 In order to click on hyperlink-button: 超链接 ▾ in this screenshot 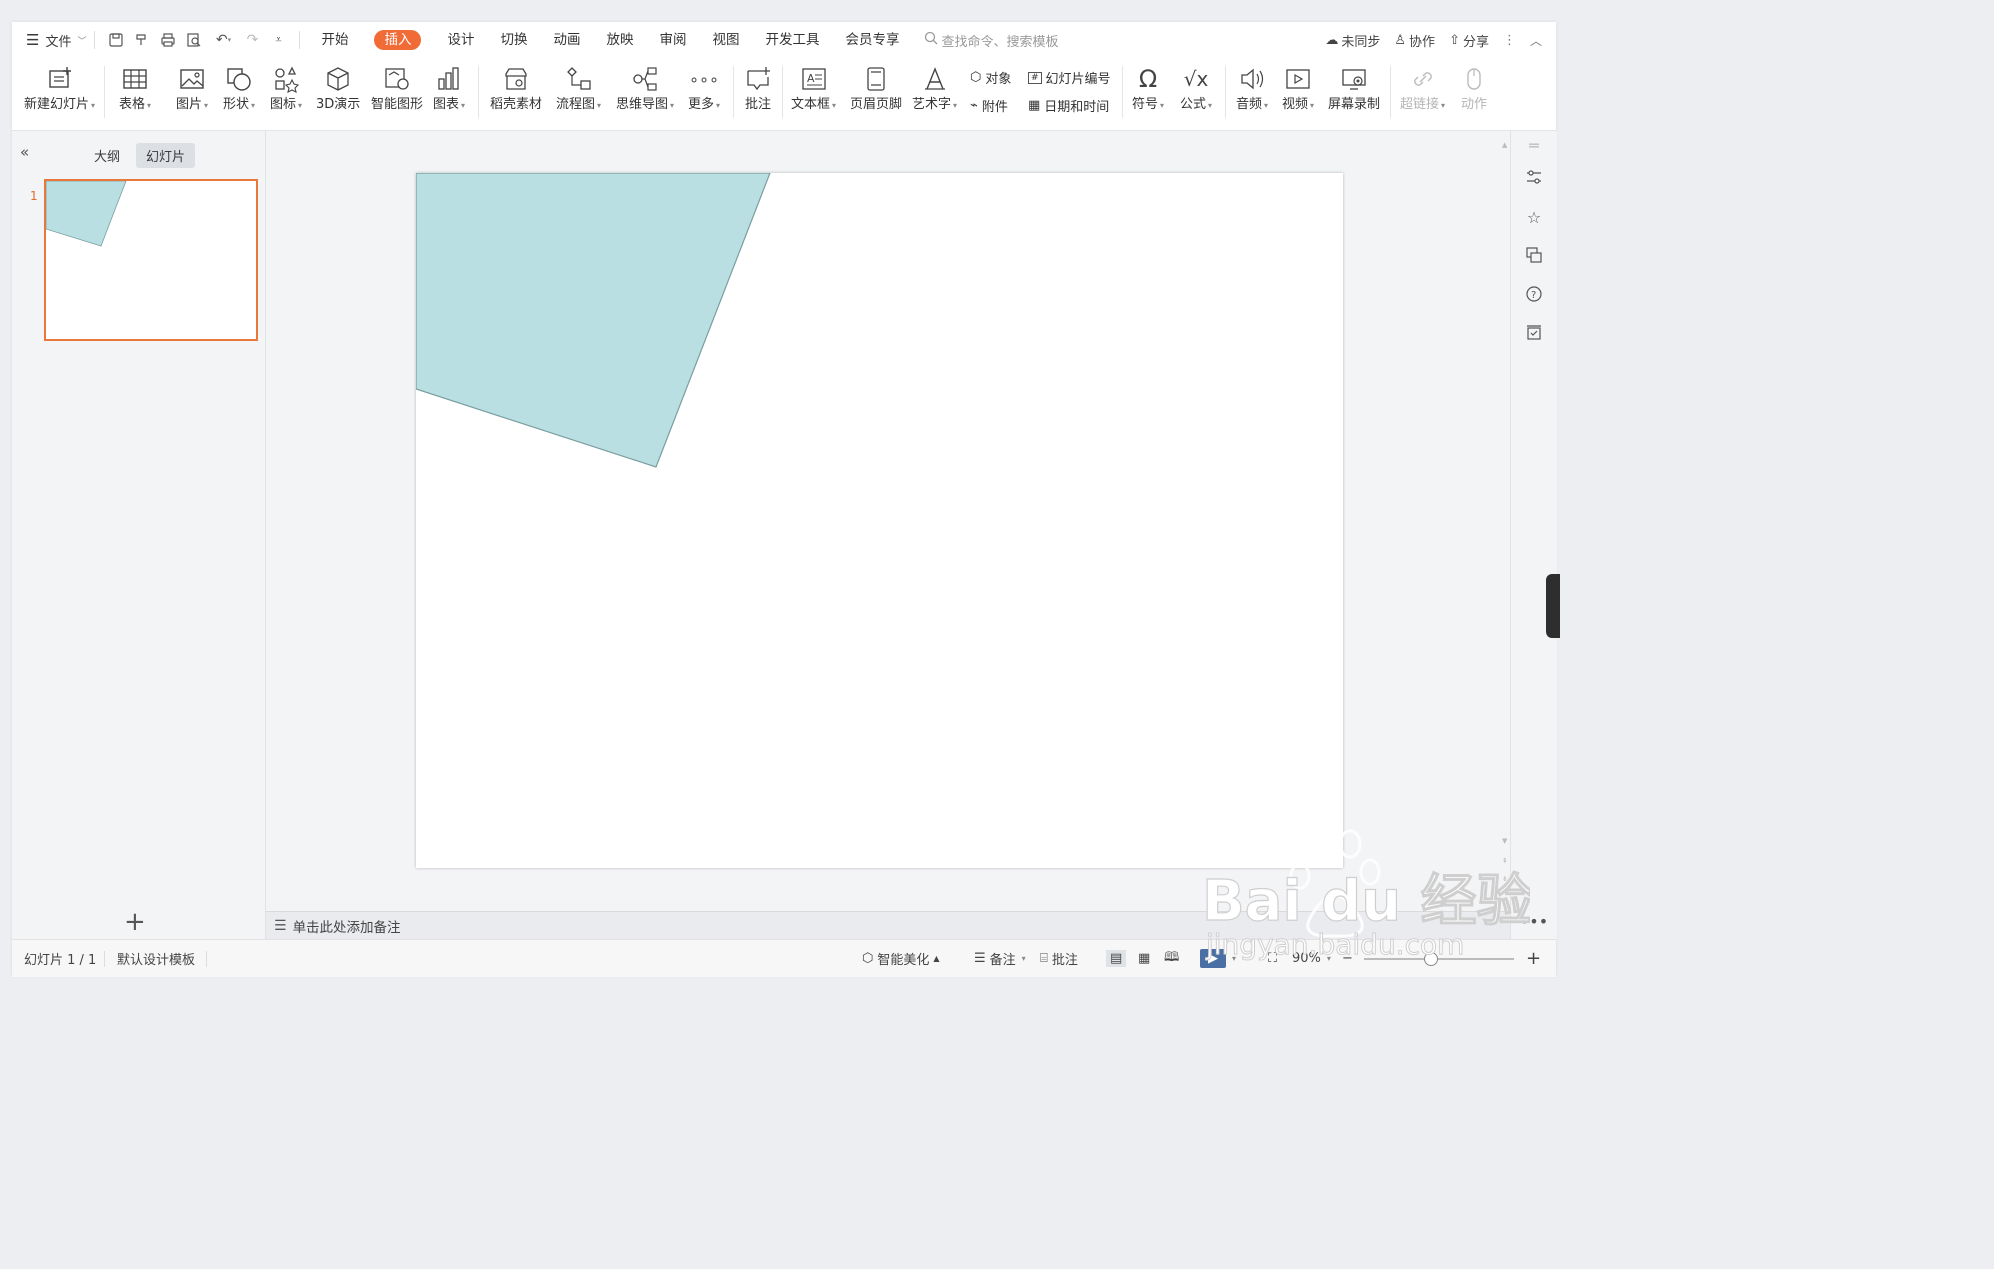, I will do `click(1422, 92)`.